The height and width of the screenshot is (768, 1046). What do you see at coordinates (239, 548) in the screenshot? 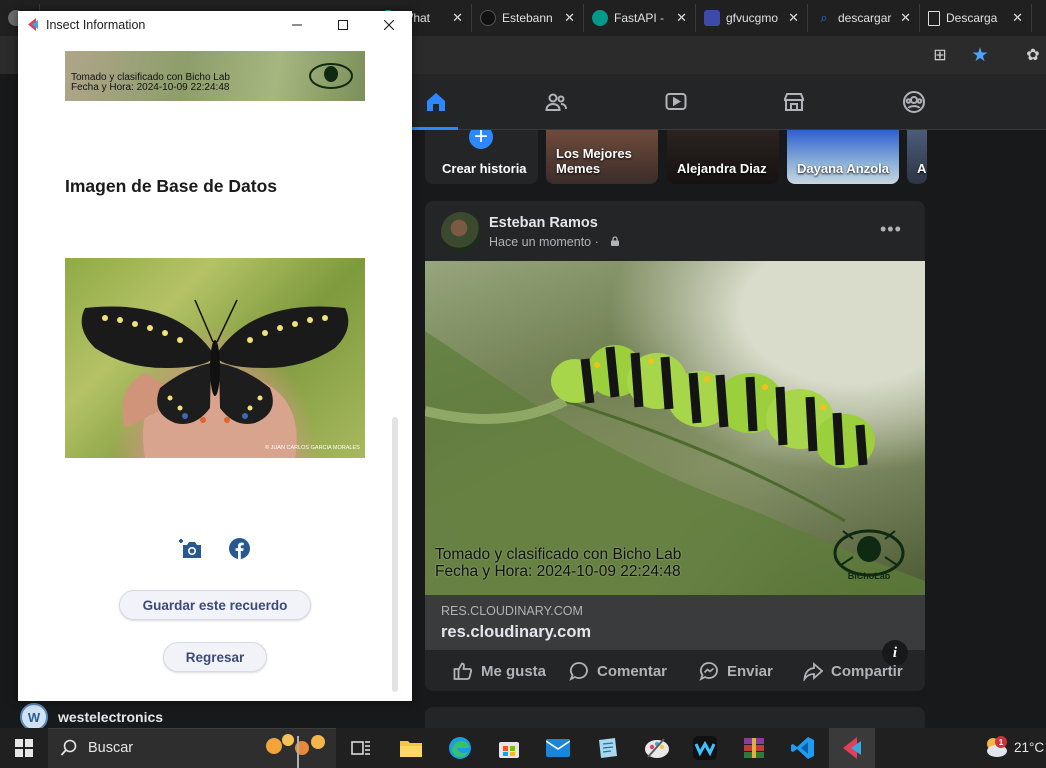
I see `facebook-share-icon` at bounding box center [239, 548].